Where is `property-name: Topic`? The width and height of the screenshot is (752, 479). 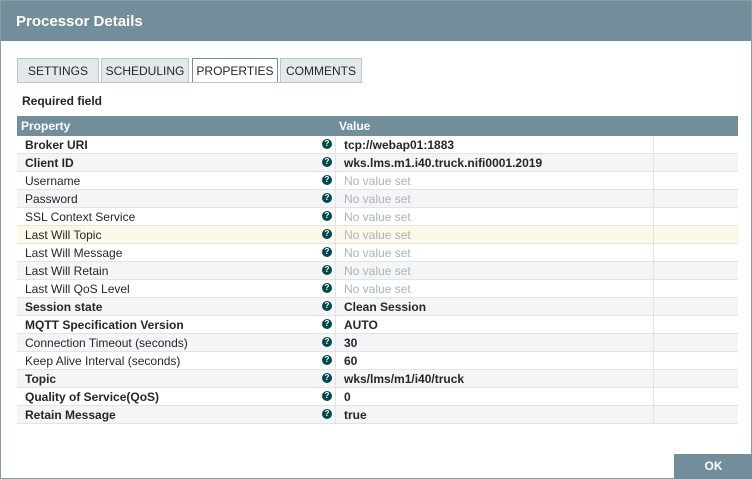
property-name: Topic is located at coordinates (41, 379).